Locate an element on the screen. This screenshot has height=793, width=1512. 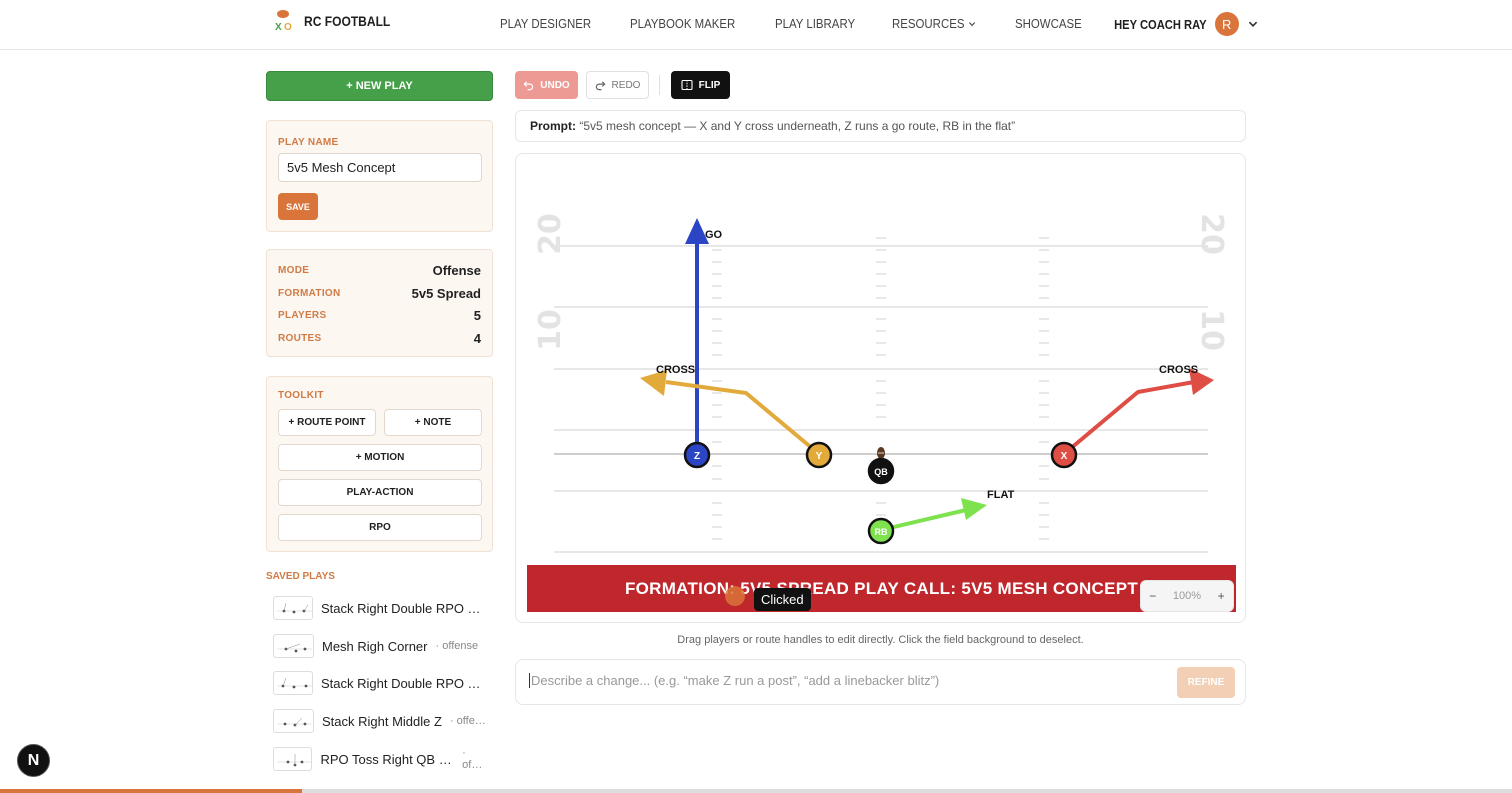
player-qb-label: QB is located at coordinates (881, 472).